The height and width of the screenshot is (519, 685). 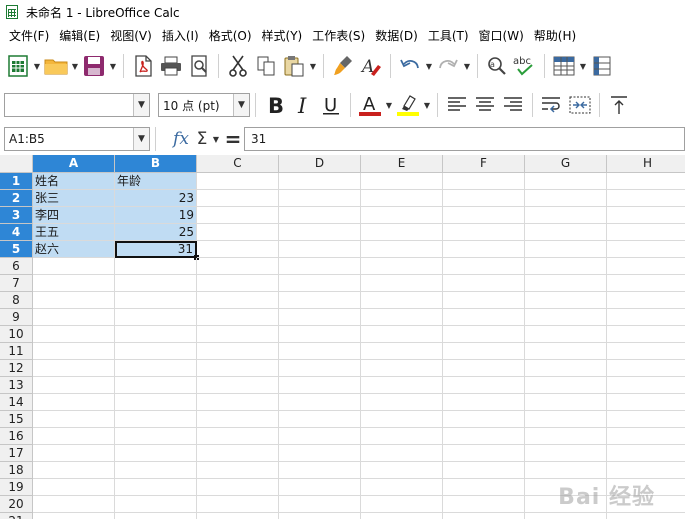 I want to click on cell-e2, so click(x=402, y=198).